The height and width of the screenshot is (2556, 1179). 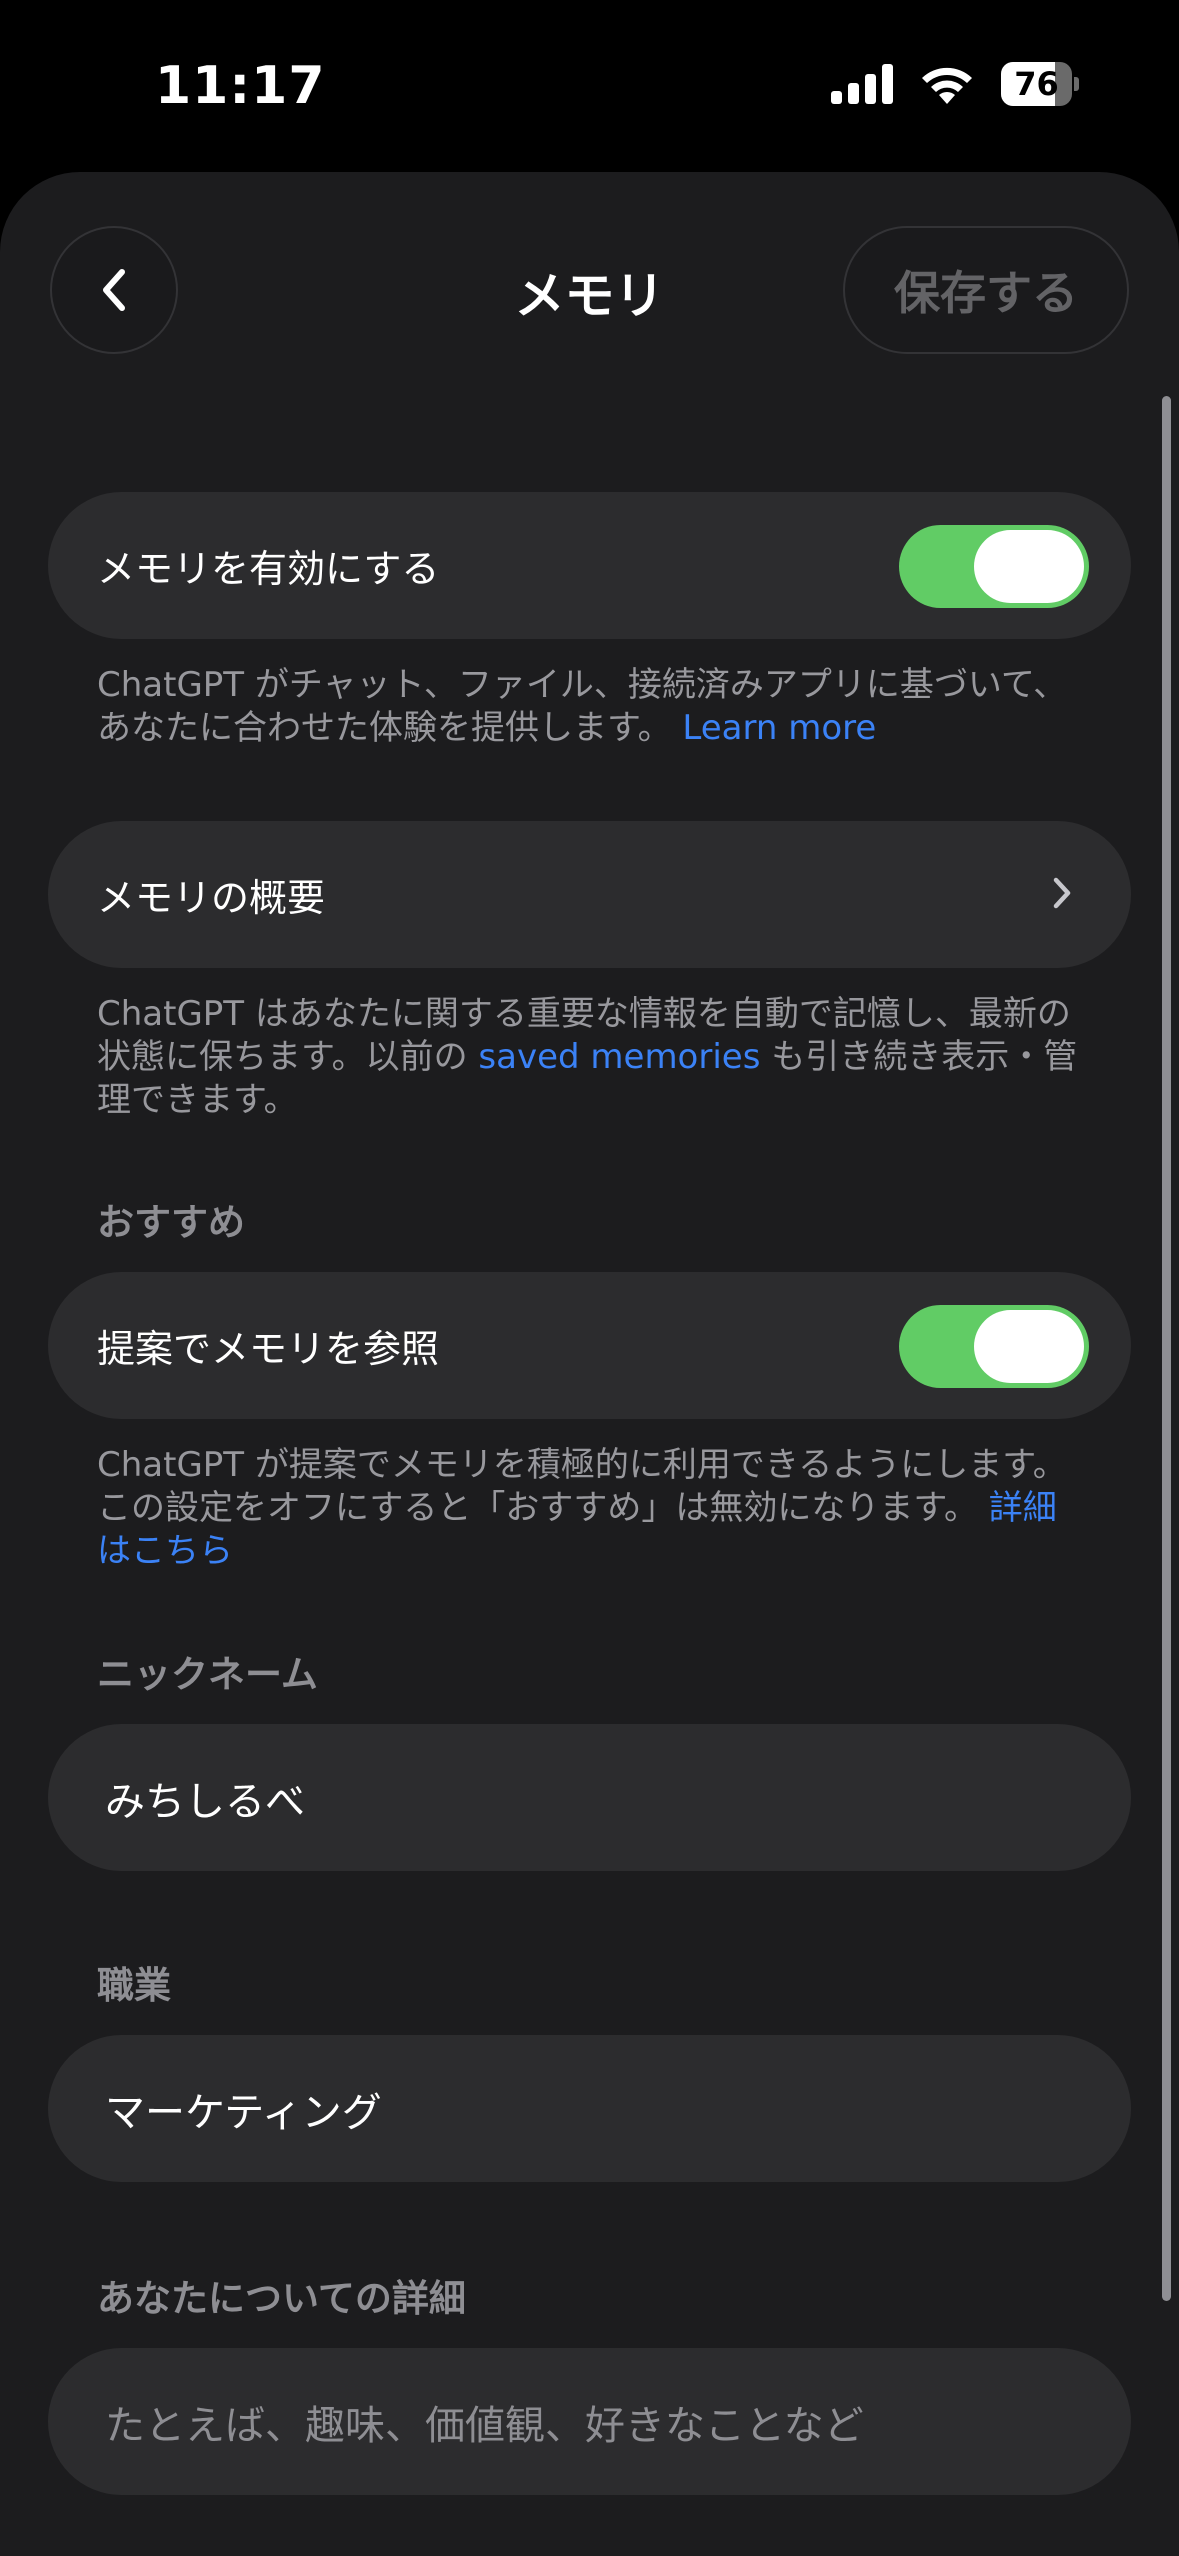 I want to click on signal-icon, so click(x=862, y=84).